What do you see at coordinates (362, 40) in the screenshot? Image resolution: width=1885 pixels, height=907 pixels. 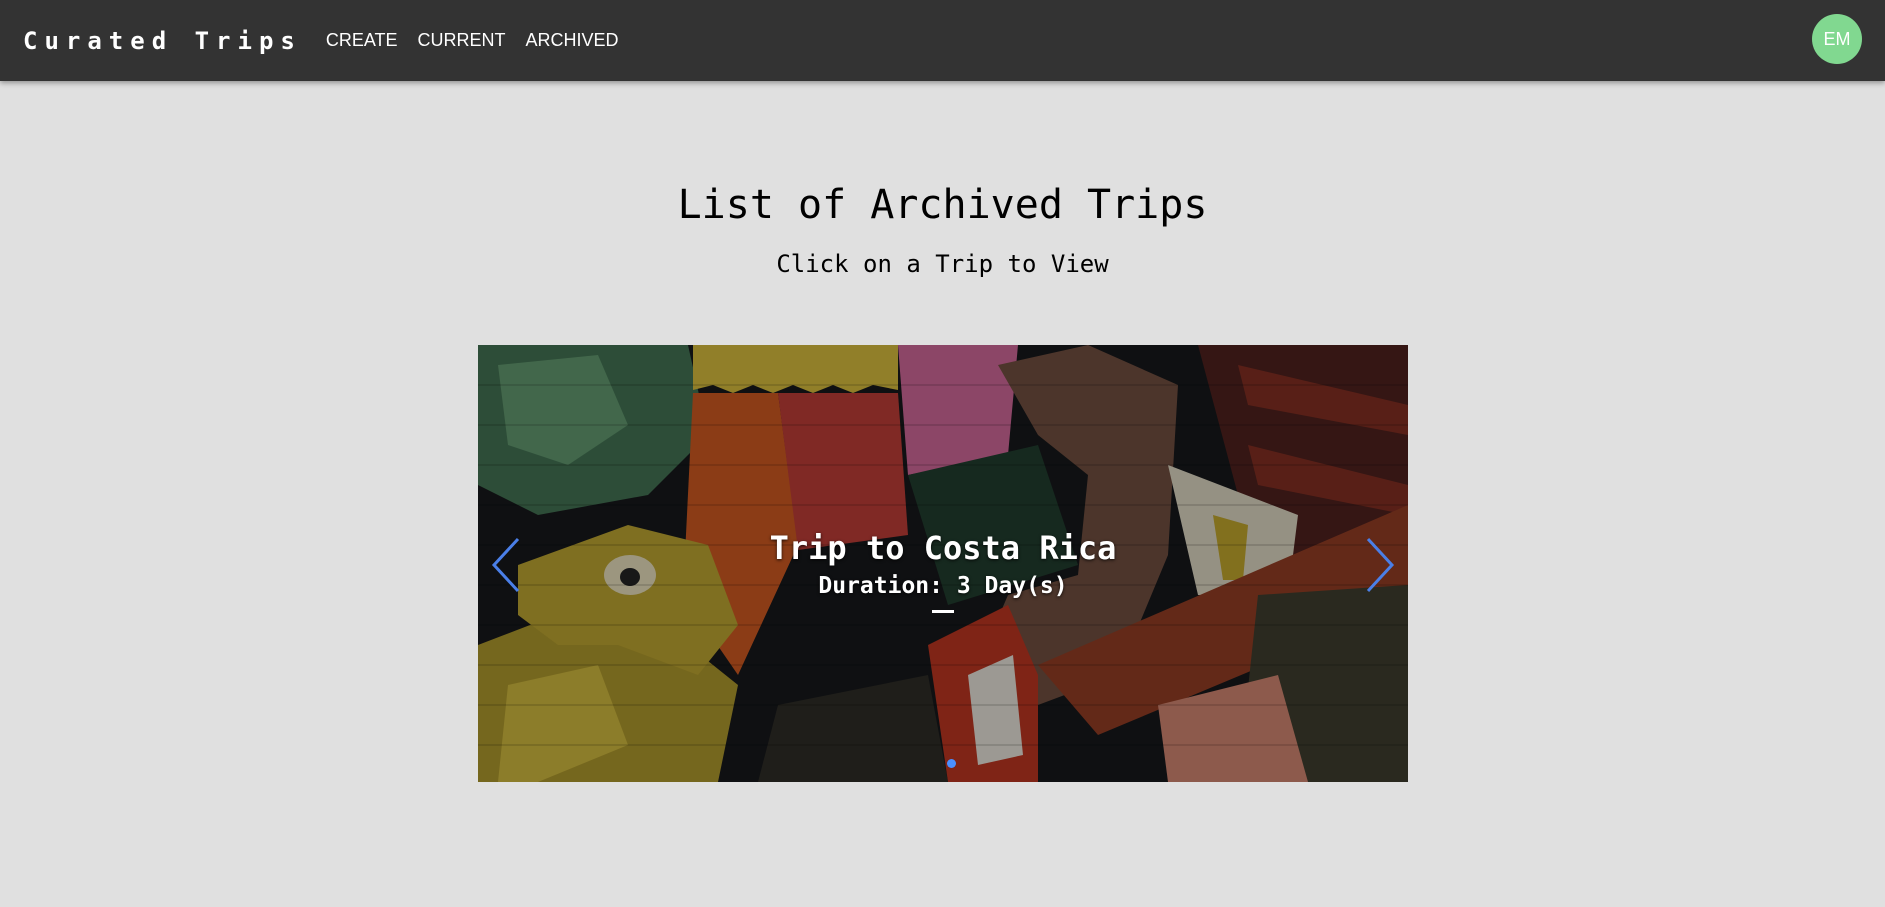 I see `nav-link-create: CREATE` at bounding box center [362, 40].